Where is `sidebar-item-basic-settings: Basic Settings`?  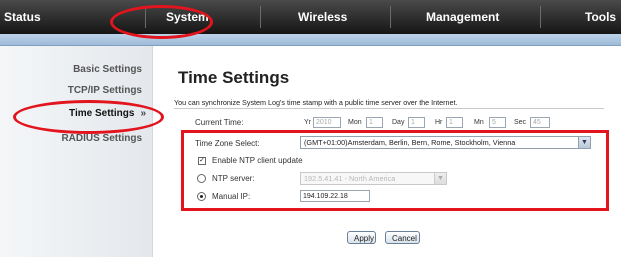 sidebar-item-basic-settings: Basic Settings is located at coordinates (107, 69).